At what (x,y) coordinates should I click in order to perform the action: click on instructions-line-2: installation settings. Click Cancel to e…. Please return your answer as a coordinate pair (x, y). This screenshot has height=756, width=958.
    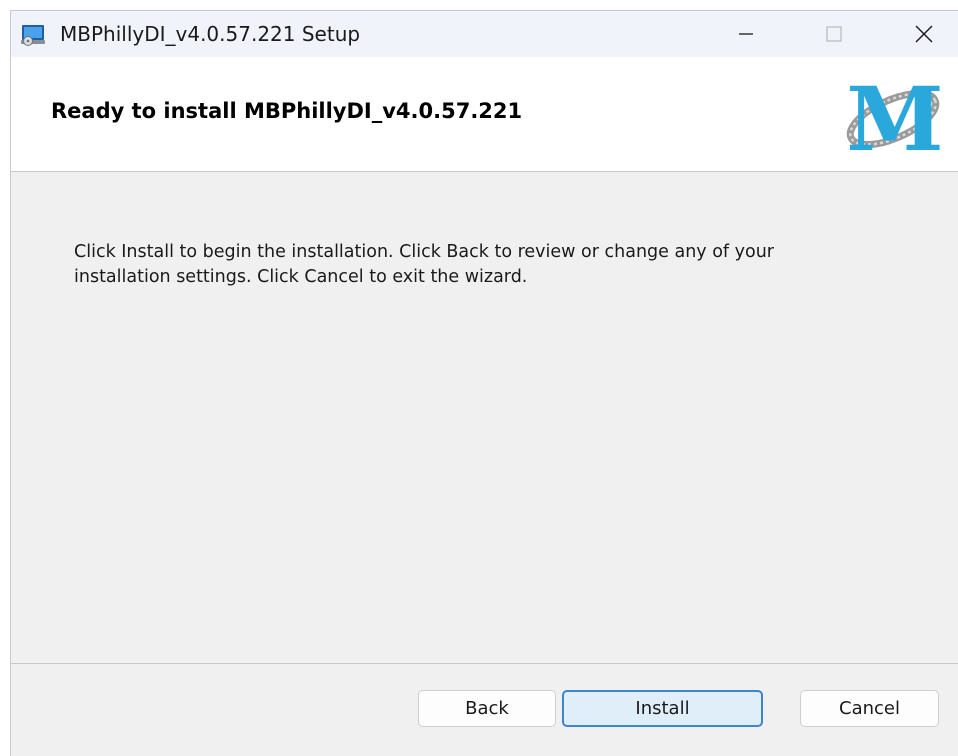
    Looking at the image, I should click on (301, 277).